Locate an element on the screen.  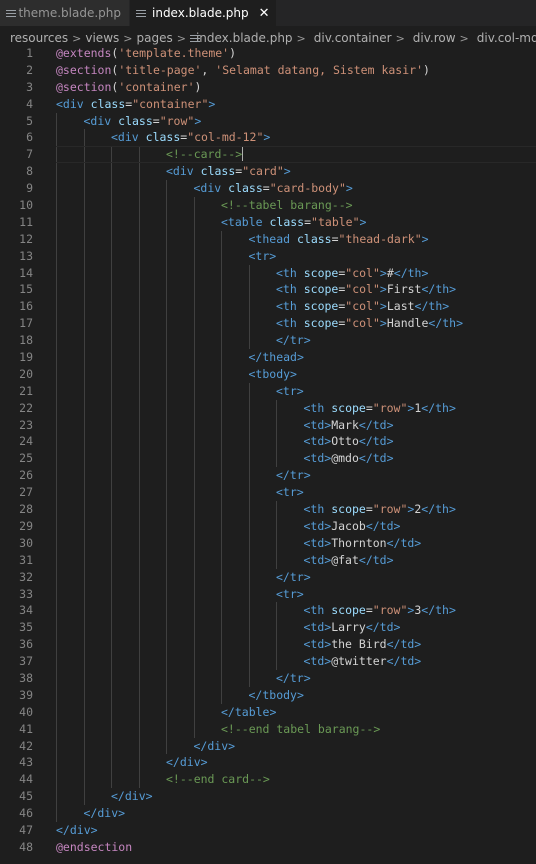
breadcrumb-item-pages: pages is located at coordinates (154, 38).